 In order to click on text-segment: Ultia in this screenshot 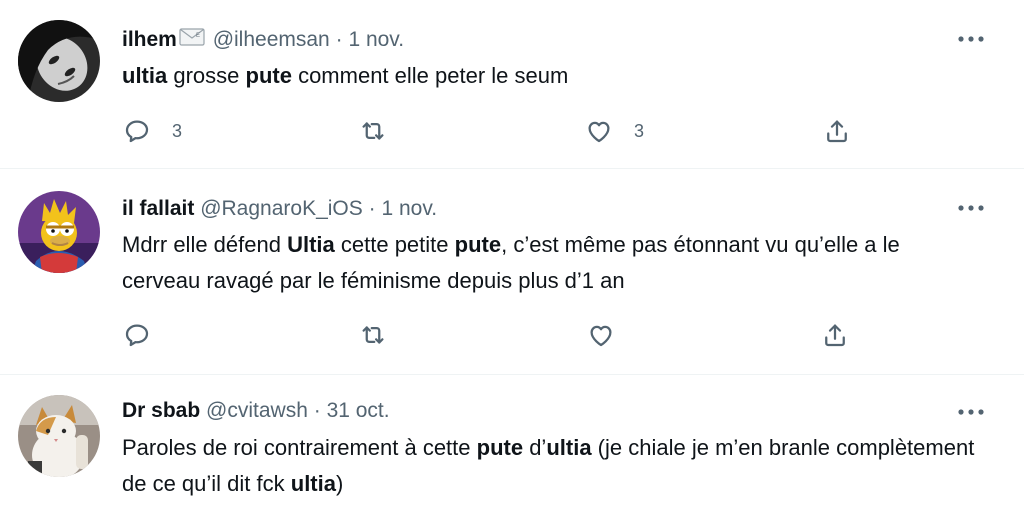, I will do `click(311, 244)`.